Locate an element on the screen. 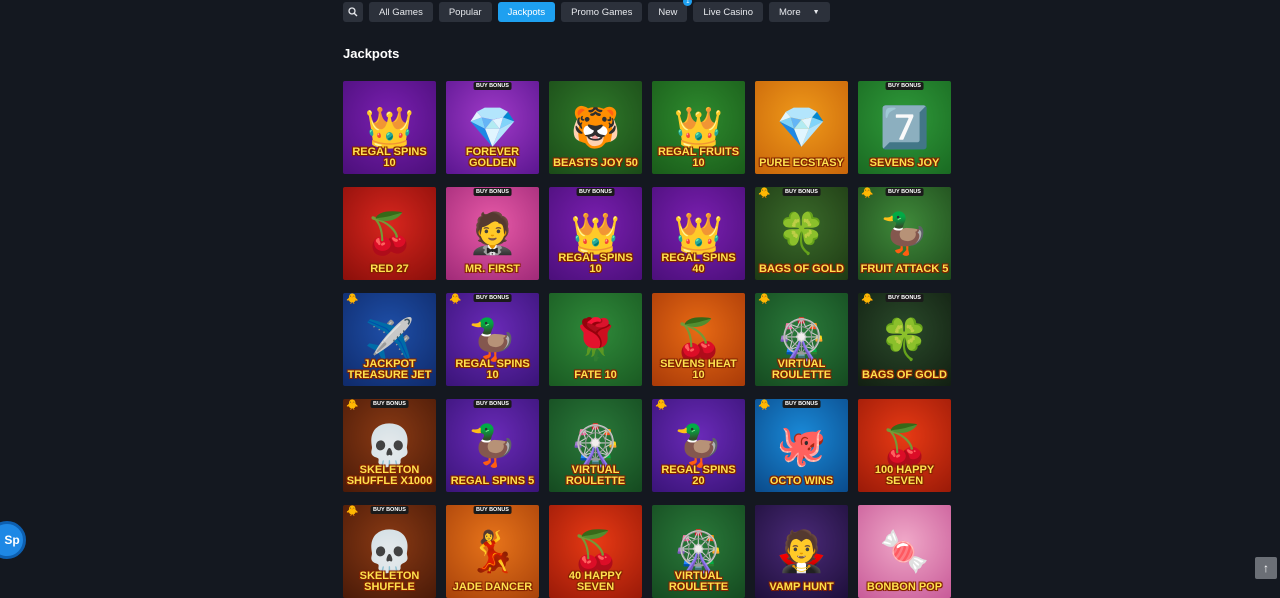 The width and height of the screenshot is (1280, 598). arrow-up-icon: ↑ is located at coordinates (1266, 568).